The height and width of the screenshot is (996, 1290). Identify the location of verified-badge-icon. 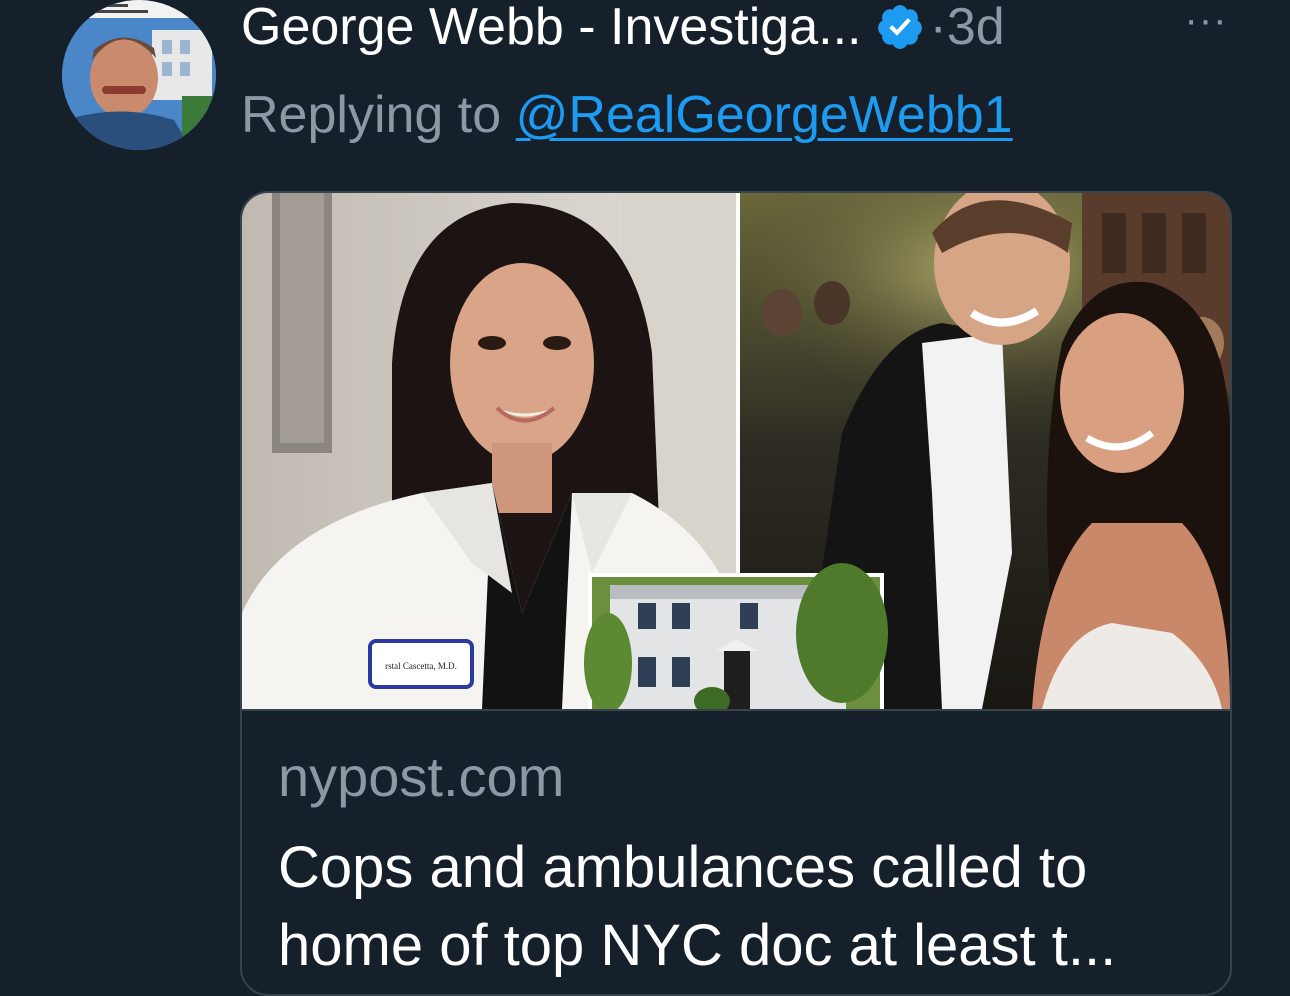
(900, 27).